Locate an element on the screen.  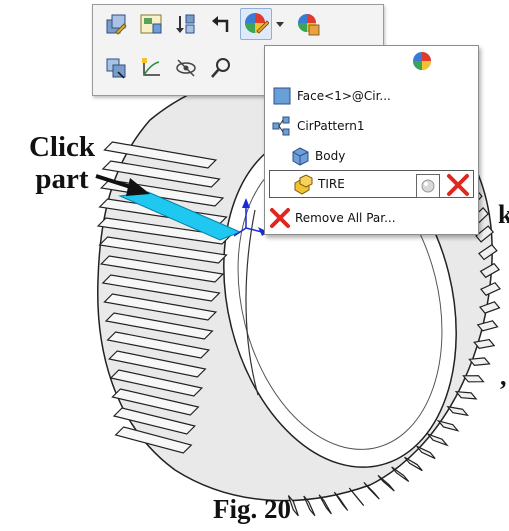
appearance-alt-button is located at coordinates (308, 24).